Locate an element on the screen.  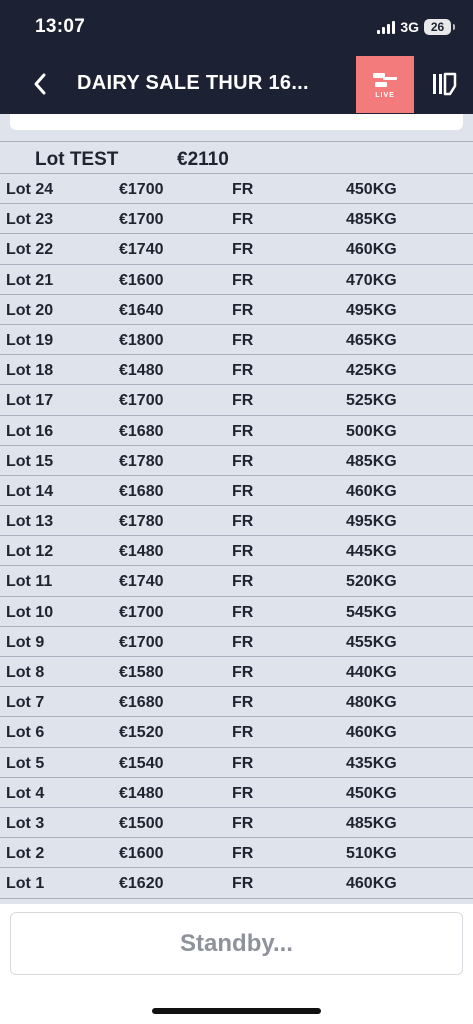
table-row: Lot 8 €1580 FR 440KG is located at coordinates (236, 672).